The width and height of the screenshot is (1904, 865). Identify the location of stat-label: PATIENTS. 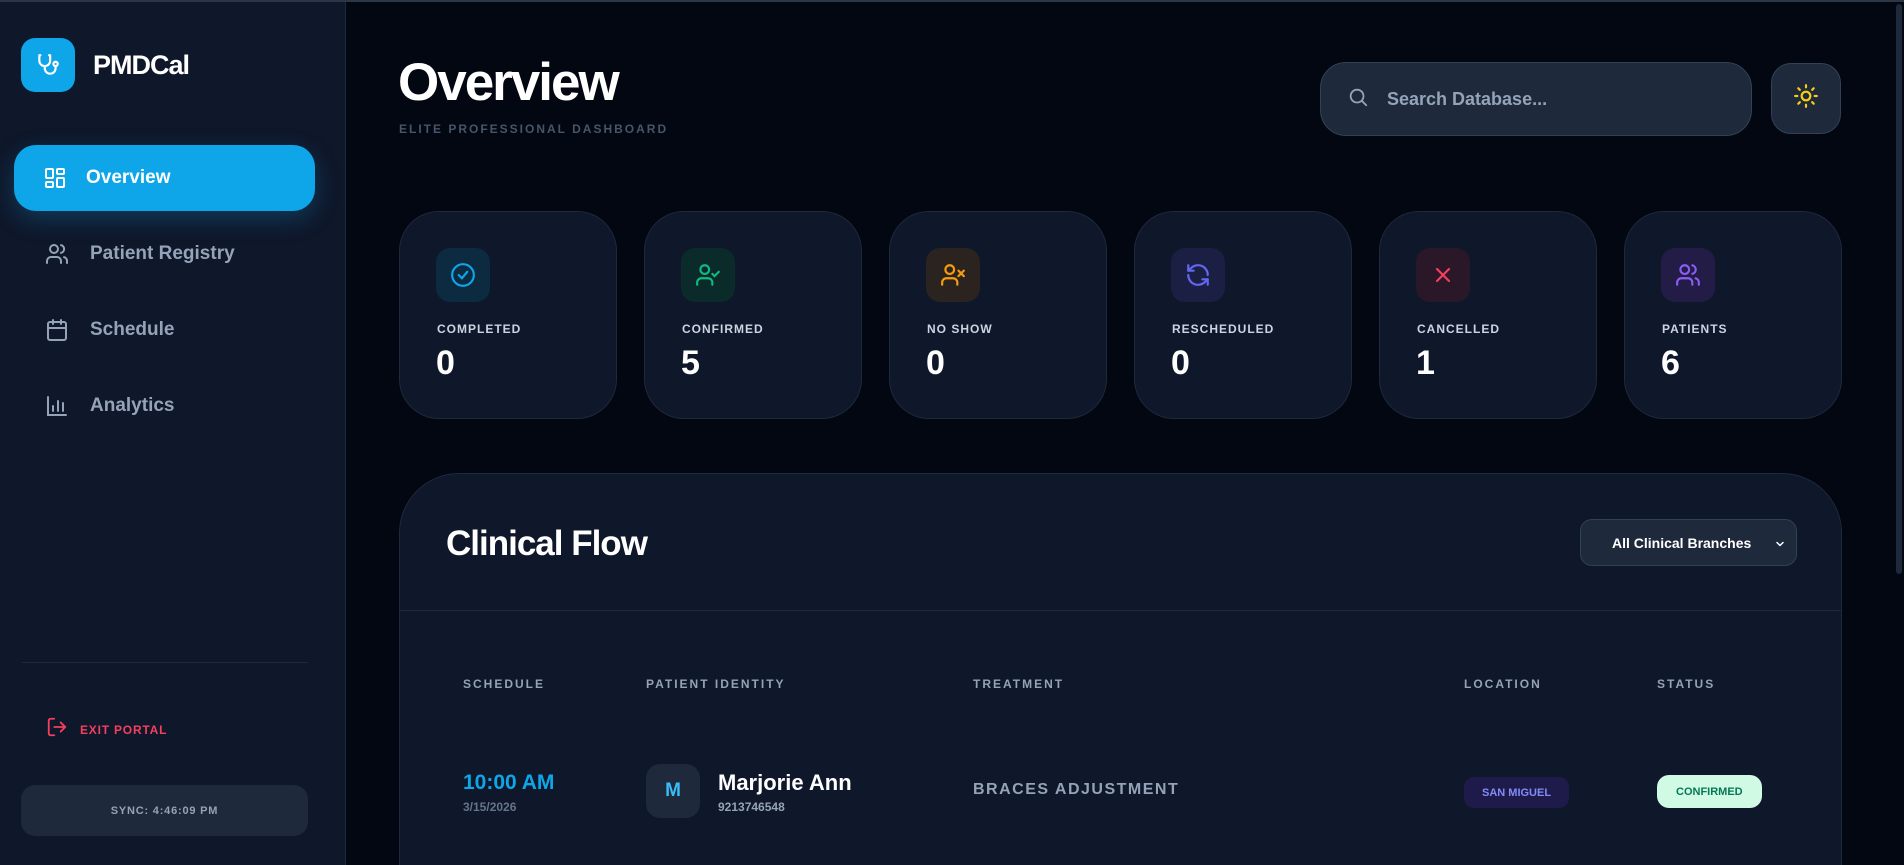
(1695, 329).